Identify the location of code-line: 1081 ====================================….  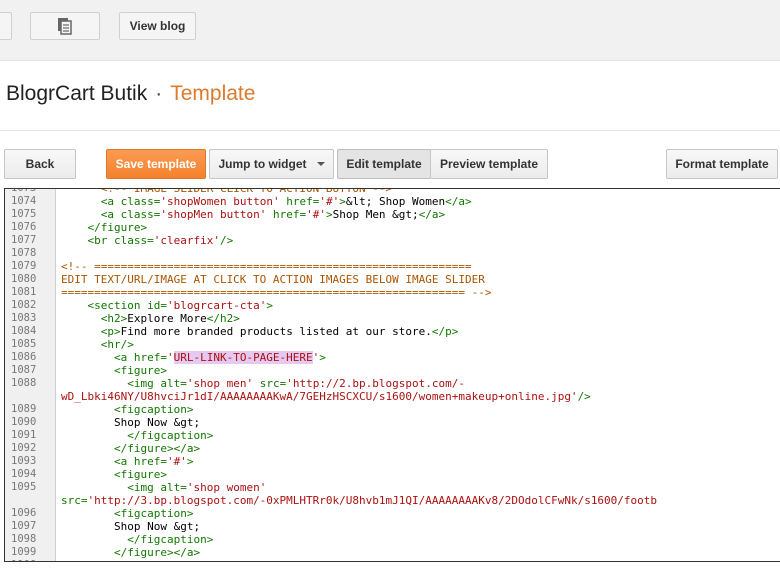
(392, 292).